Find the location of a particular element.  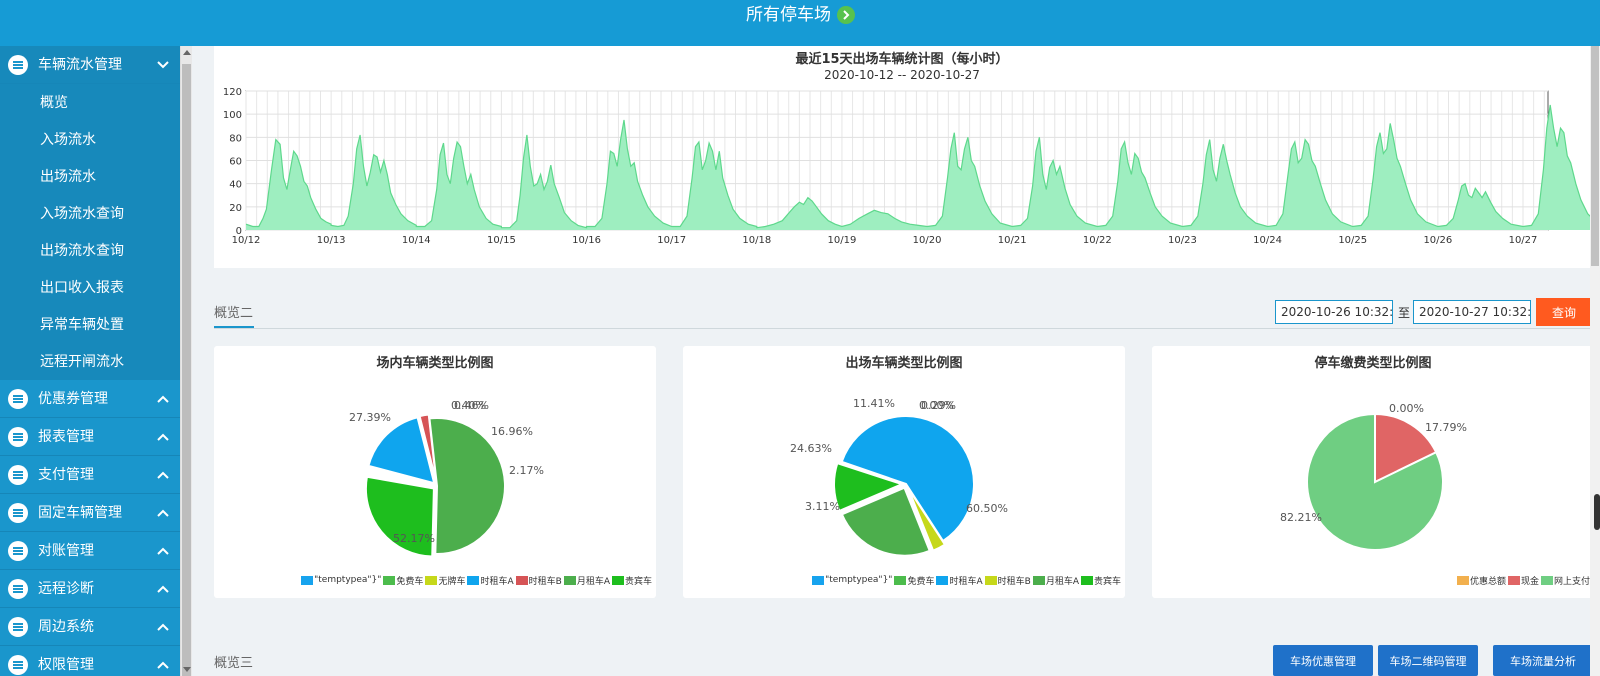

pie-label: 16.96% is located at coordinates (512, 431).